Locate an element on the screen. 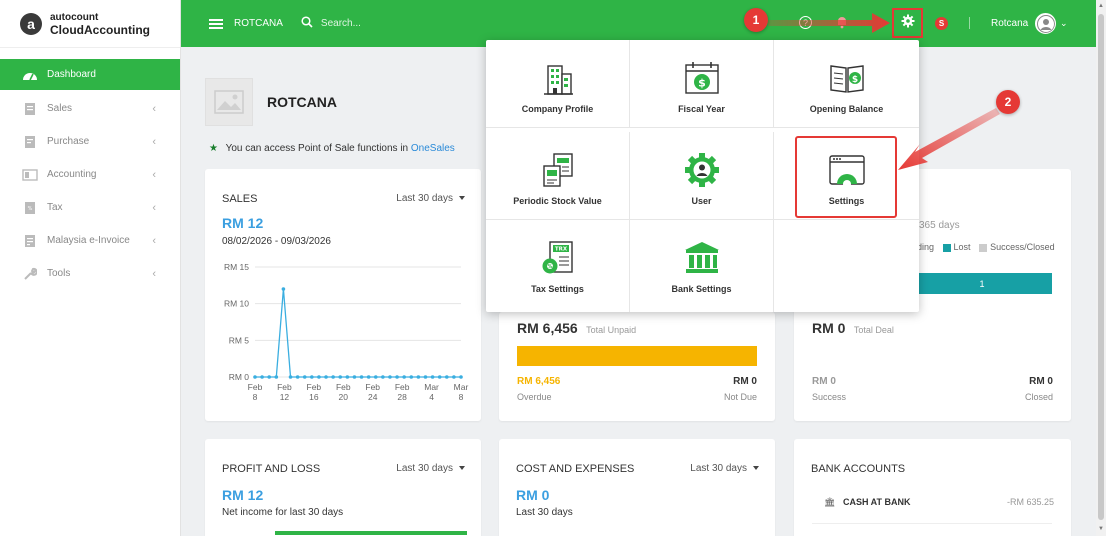 The width and height of the screenshot is (1106, 536). pl-period-dropdown: Last 30 days is located at coordinates (430, 468).